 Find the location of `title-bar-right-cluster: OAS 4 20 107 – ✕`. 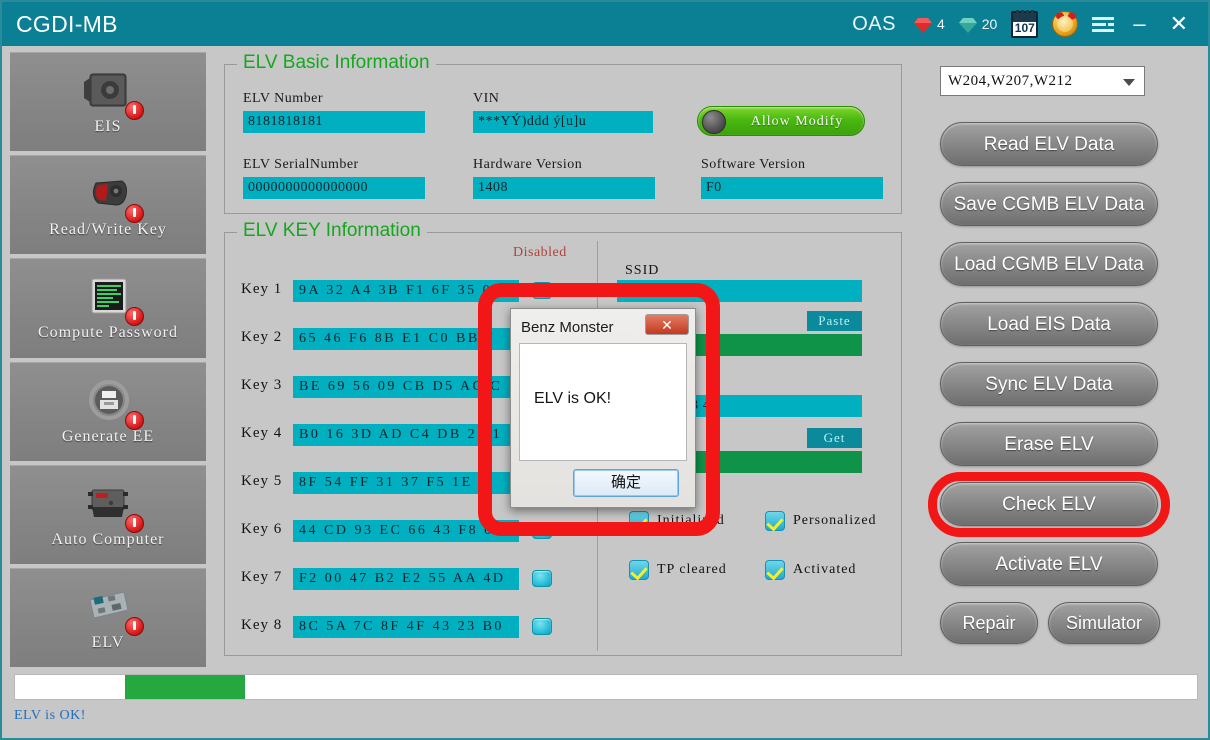

title-bar-right-cluster: OAS 4 20 107 – ✕ is located at coordinates (1022, 24).